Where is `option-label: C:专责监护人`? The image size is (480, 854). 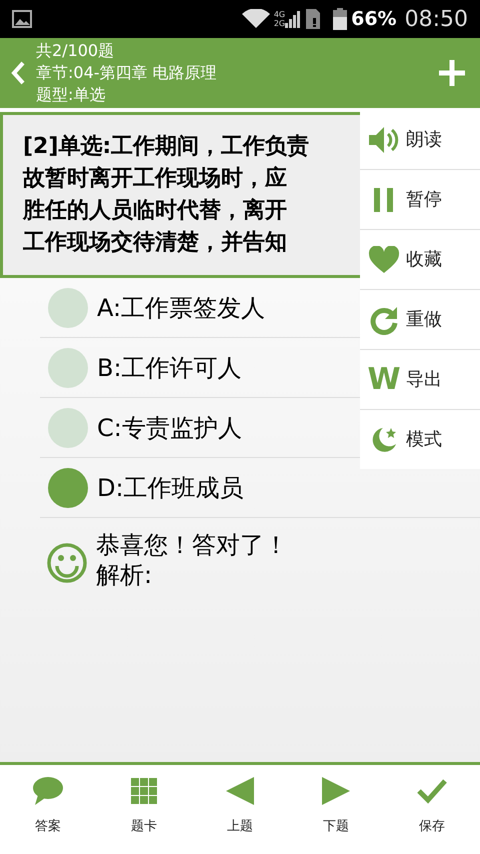
option-label: C:专责监护人 is located at coordinates (169, 428).